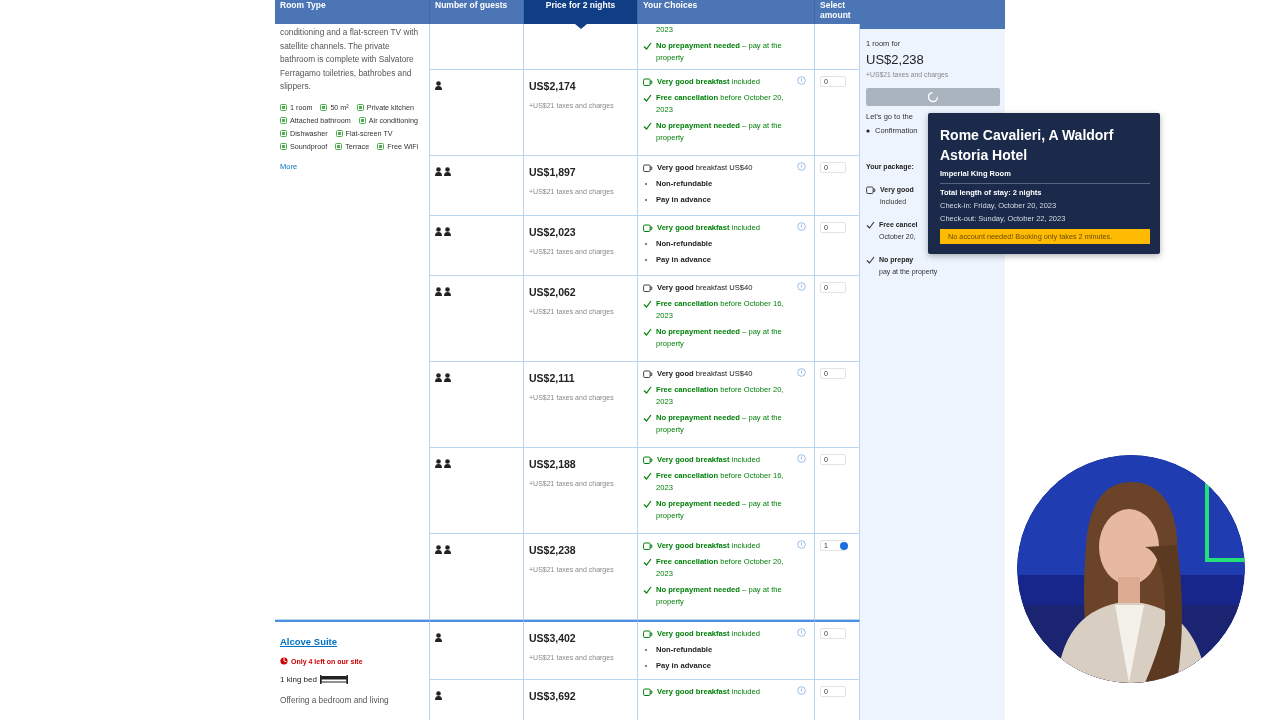 The width and height of the screenshot is (1280, 720). Describe the element at coordinates (333, 679) in the screenshot. I see `bed-icon` at that location.